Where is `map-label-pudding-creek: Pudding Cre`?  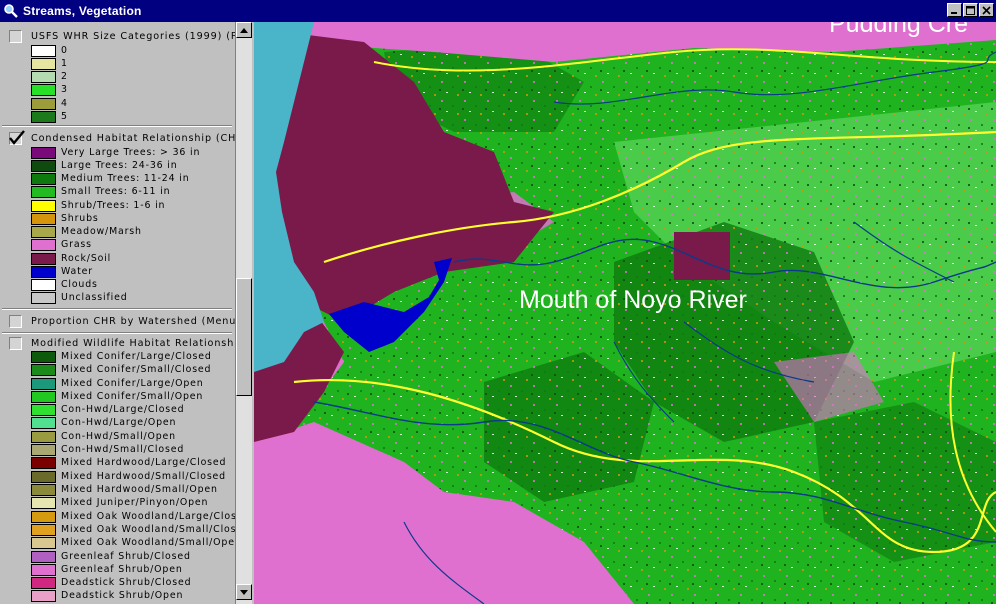
map-label-pudding-creek: Pudding Cre is located at coordinates (898, 30).